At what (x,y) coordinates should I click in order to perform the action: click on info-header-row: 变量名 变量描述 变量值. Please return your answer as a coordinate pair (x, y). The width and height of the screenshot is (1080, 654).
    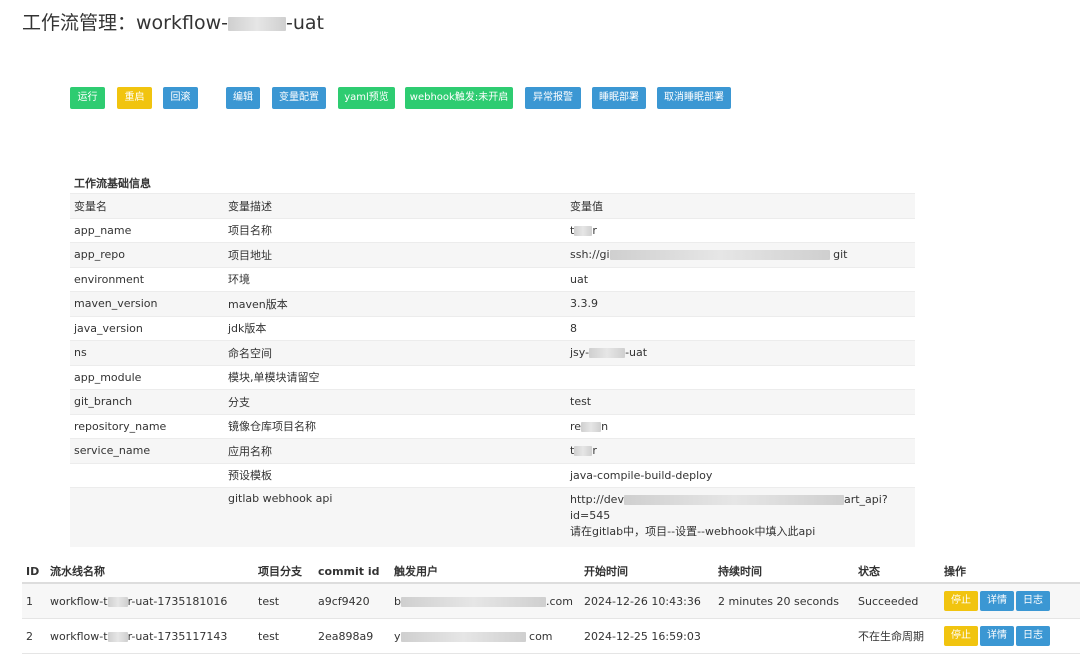
    Looking at the image, I should click on (492, 205).